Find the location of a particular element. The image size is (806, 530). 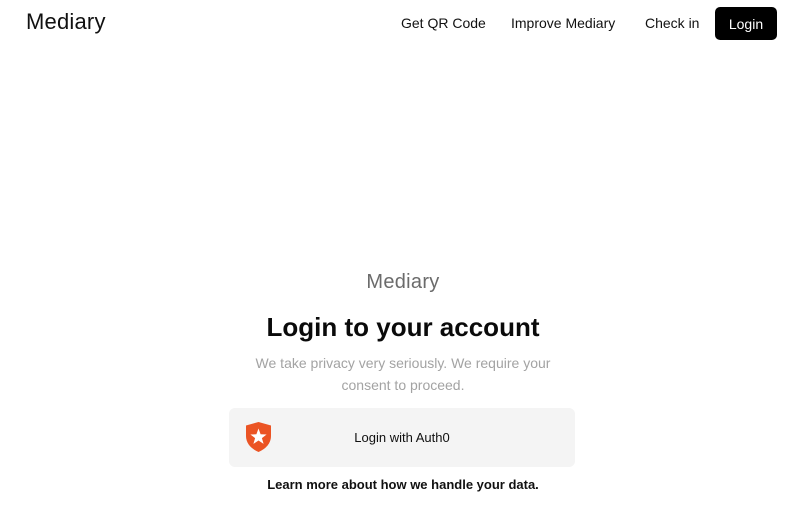

panel-brand-name: Mediary is located at coordinates (403, 282).